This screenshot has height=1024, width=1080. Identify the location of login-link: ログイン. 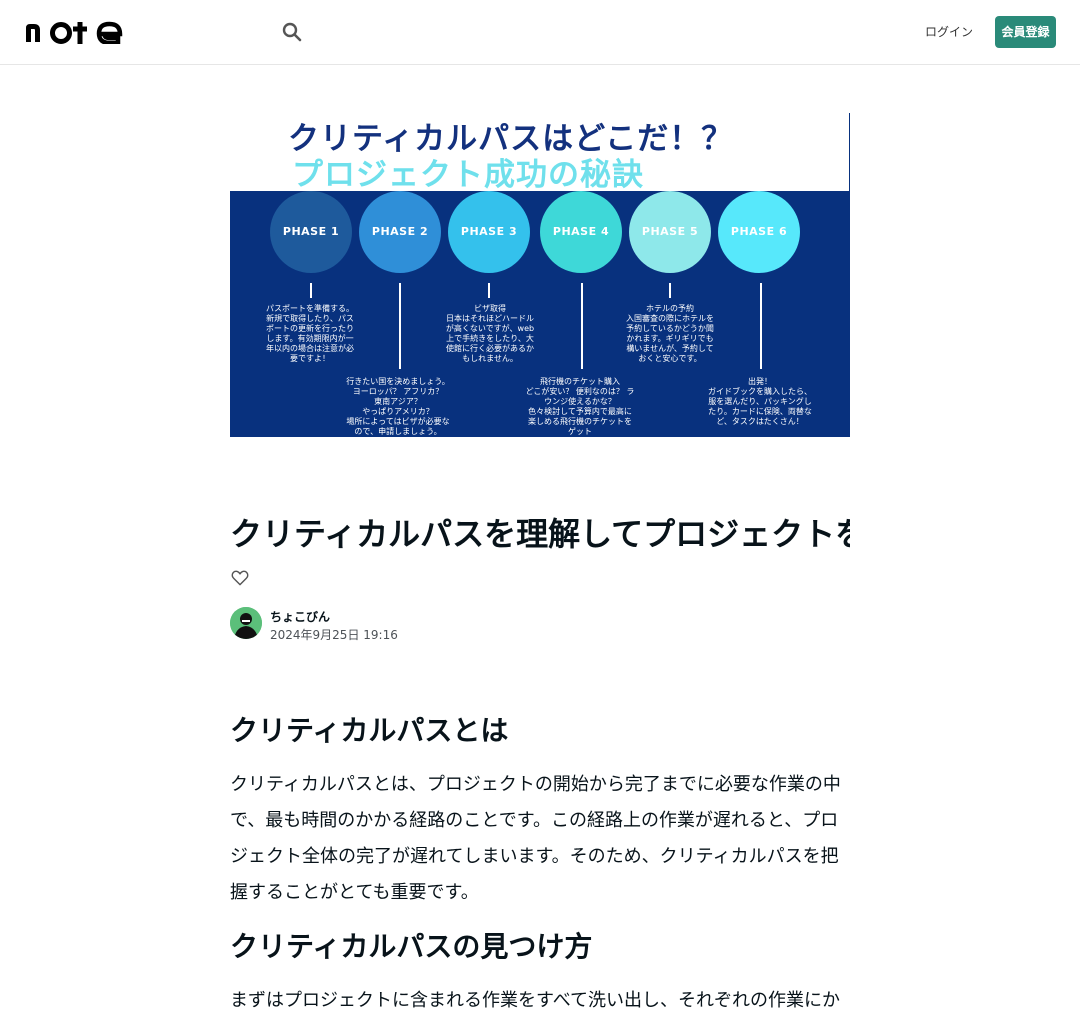
(949, 32).